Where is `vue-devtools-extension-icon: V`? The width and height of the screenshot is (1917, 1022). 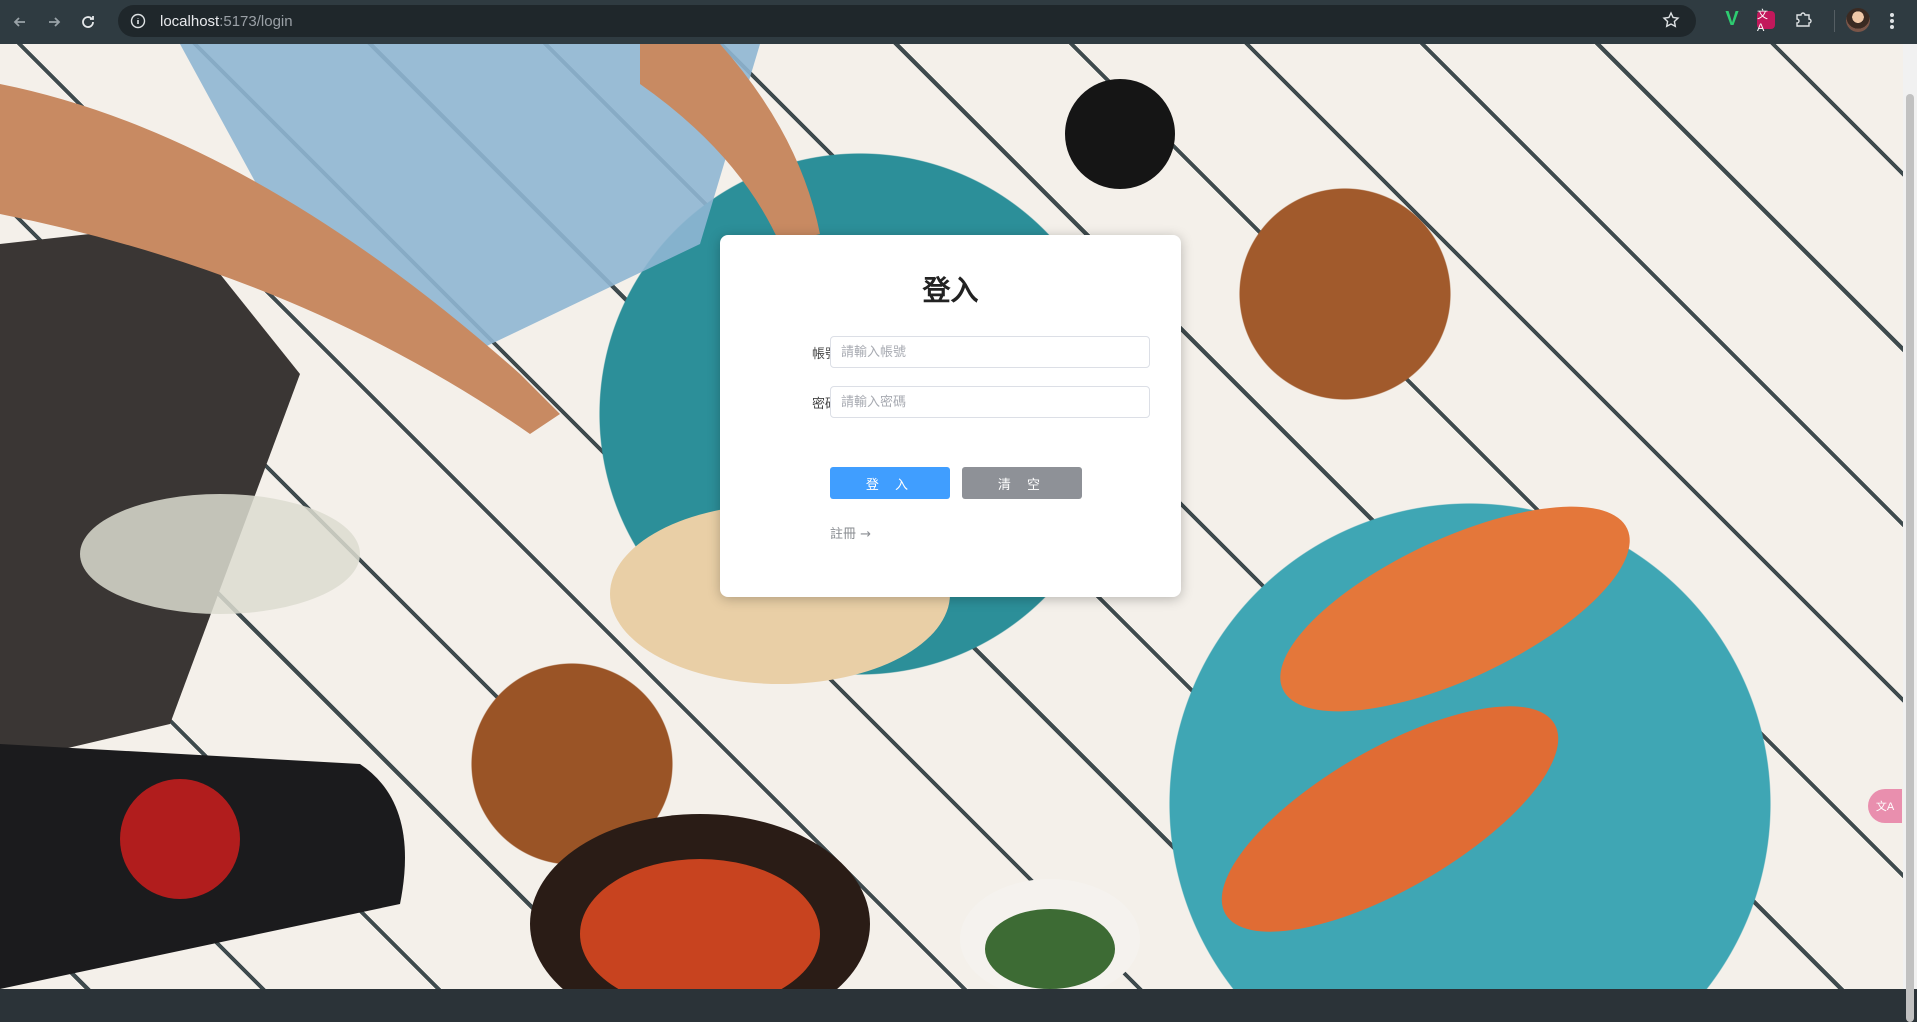
vue-devtools-extension-icon: V is located at coordinates (1732, 19).